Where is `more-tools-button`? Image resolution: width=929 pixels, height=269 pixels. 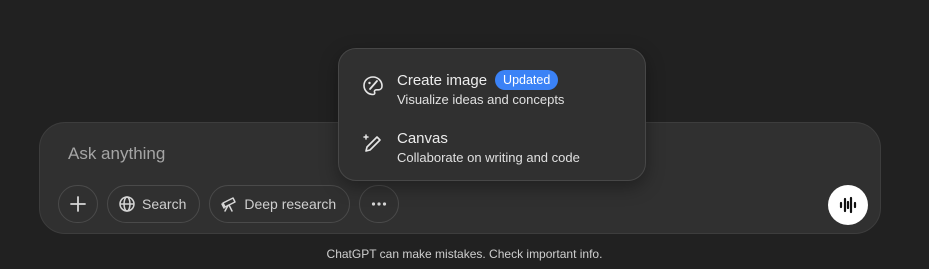 more-tools-button is located at coordinates (379, 204).